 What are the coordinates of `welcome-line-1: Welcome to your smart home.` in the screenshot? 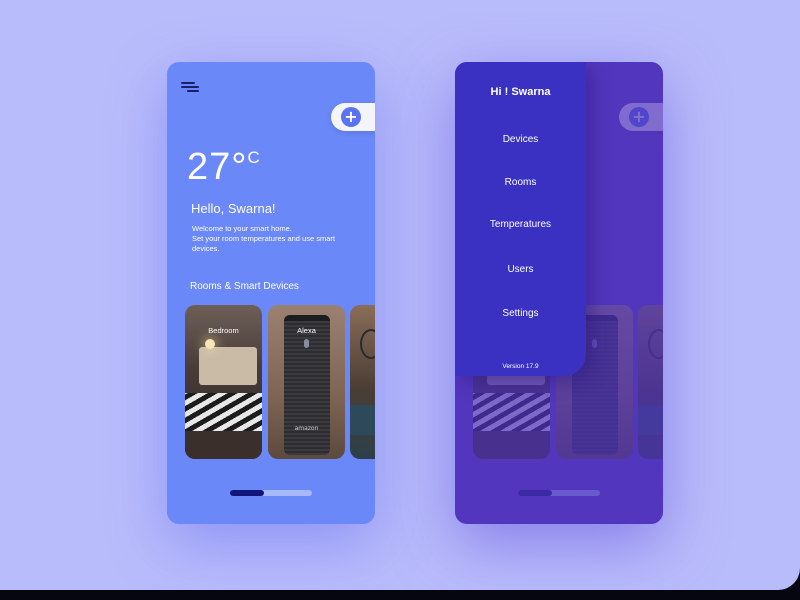 It's located at (242, 228).